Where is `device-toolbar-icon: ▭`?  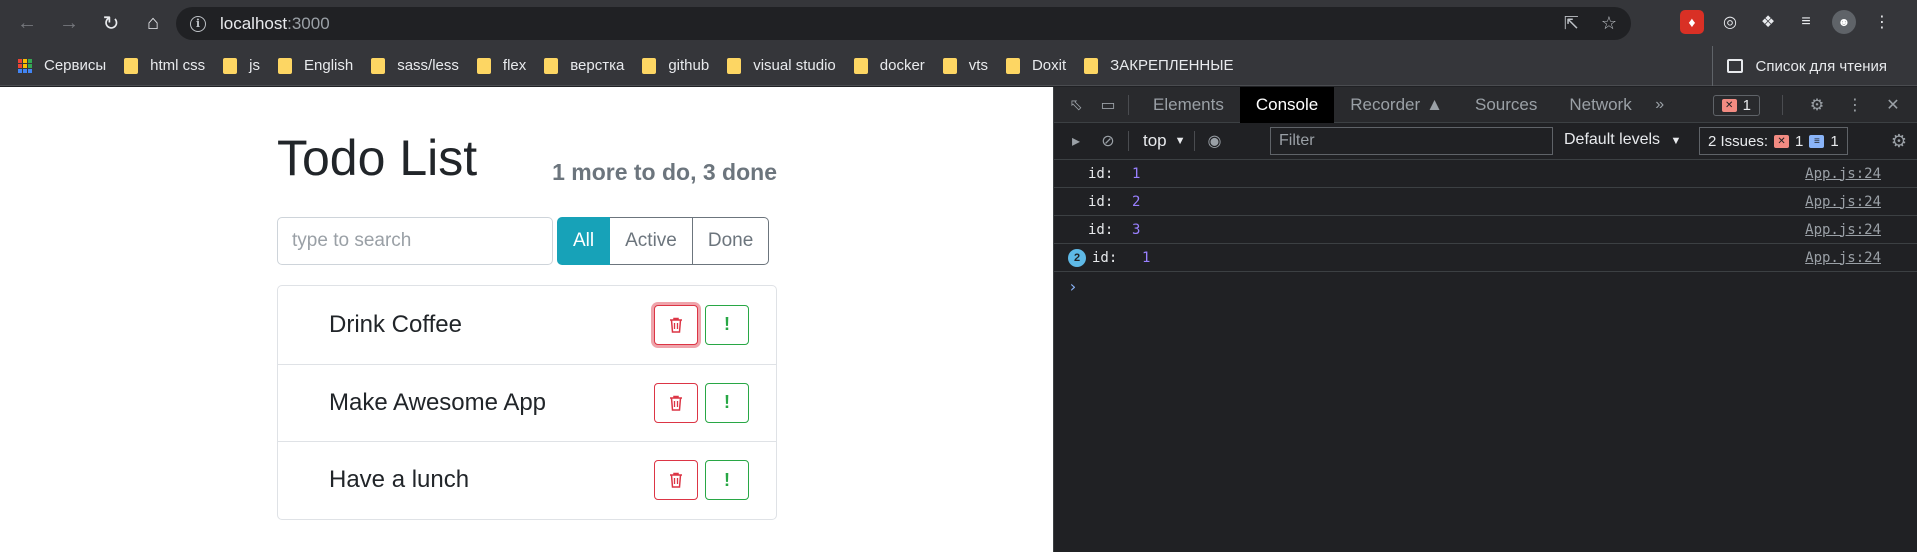
device-toolbar-icon: ▭ is located at coordinates (1108, 105).